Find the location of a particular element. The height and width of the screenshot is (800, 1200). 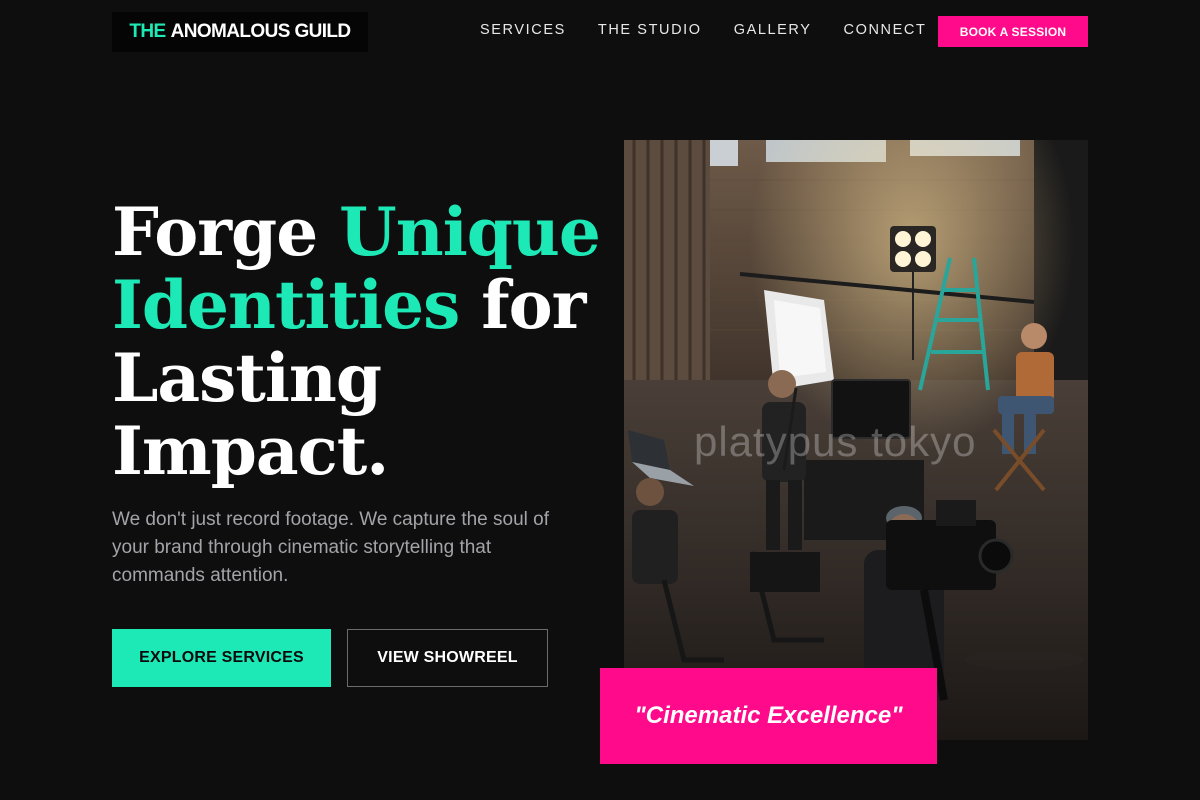

hero-title-part: Lasting is located at coordinates (247, 378).